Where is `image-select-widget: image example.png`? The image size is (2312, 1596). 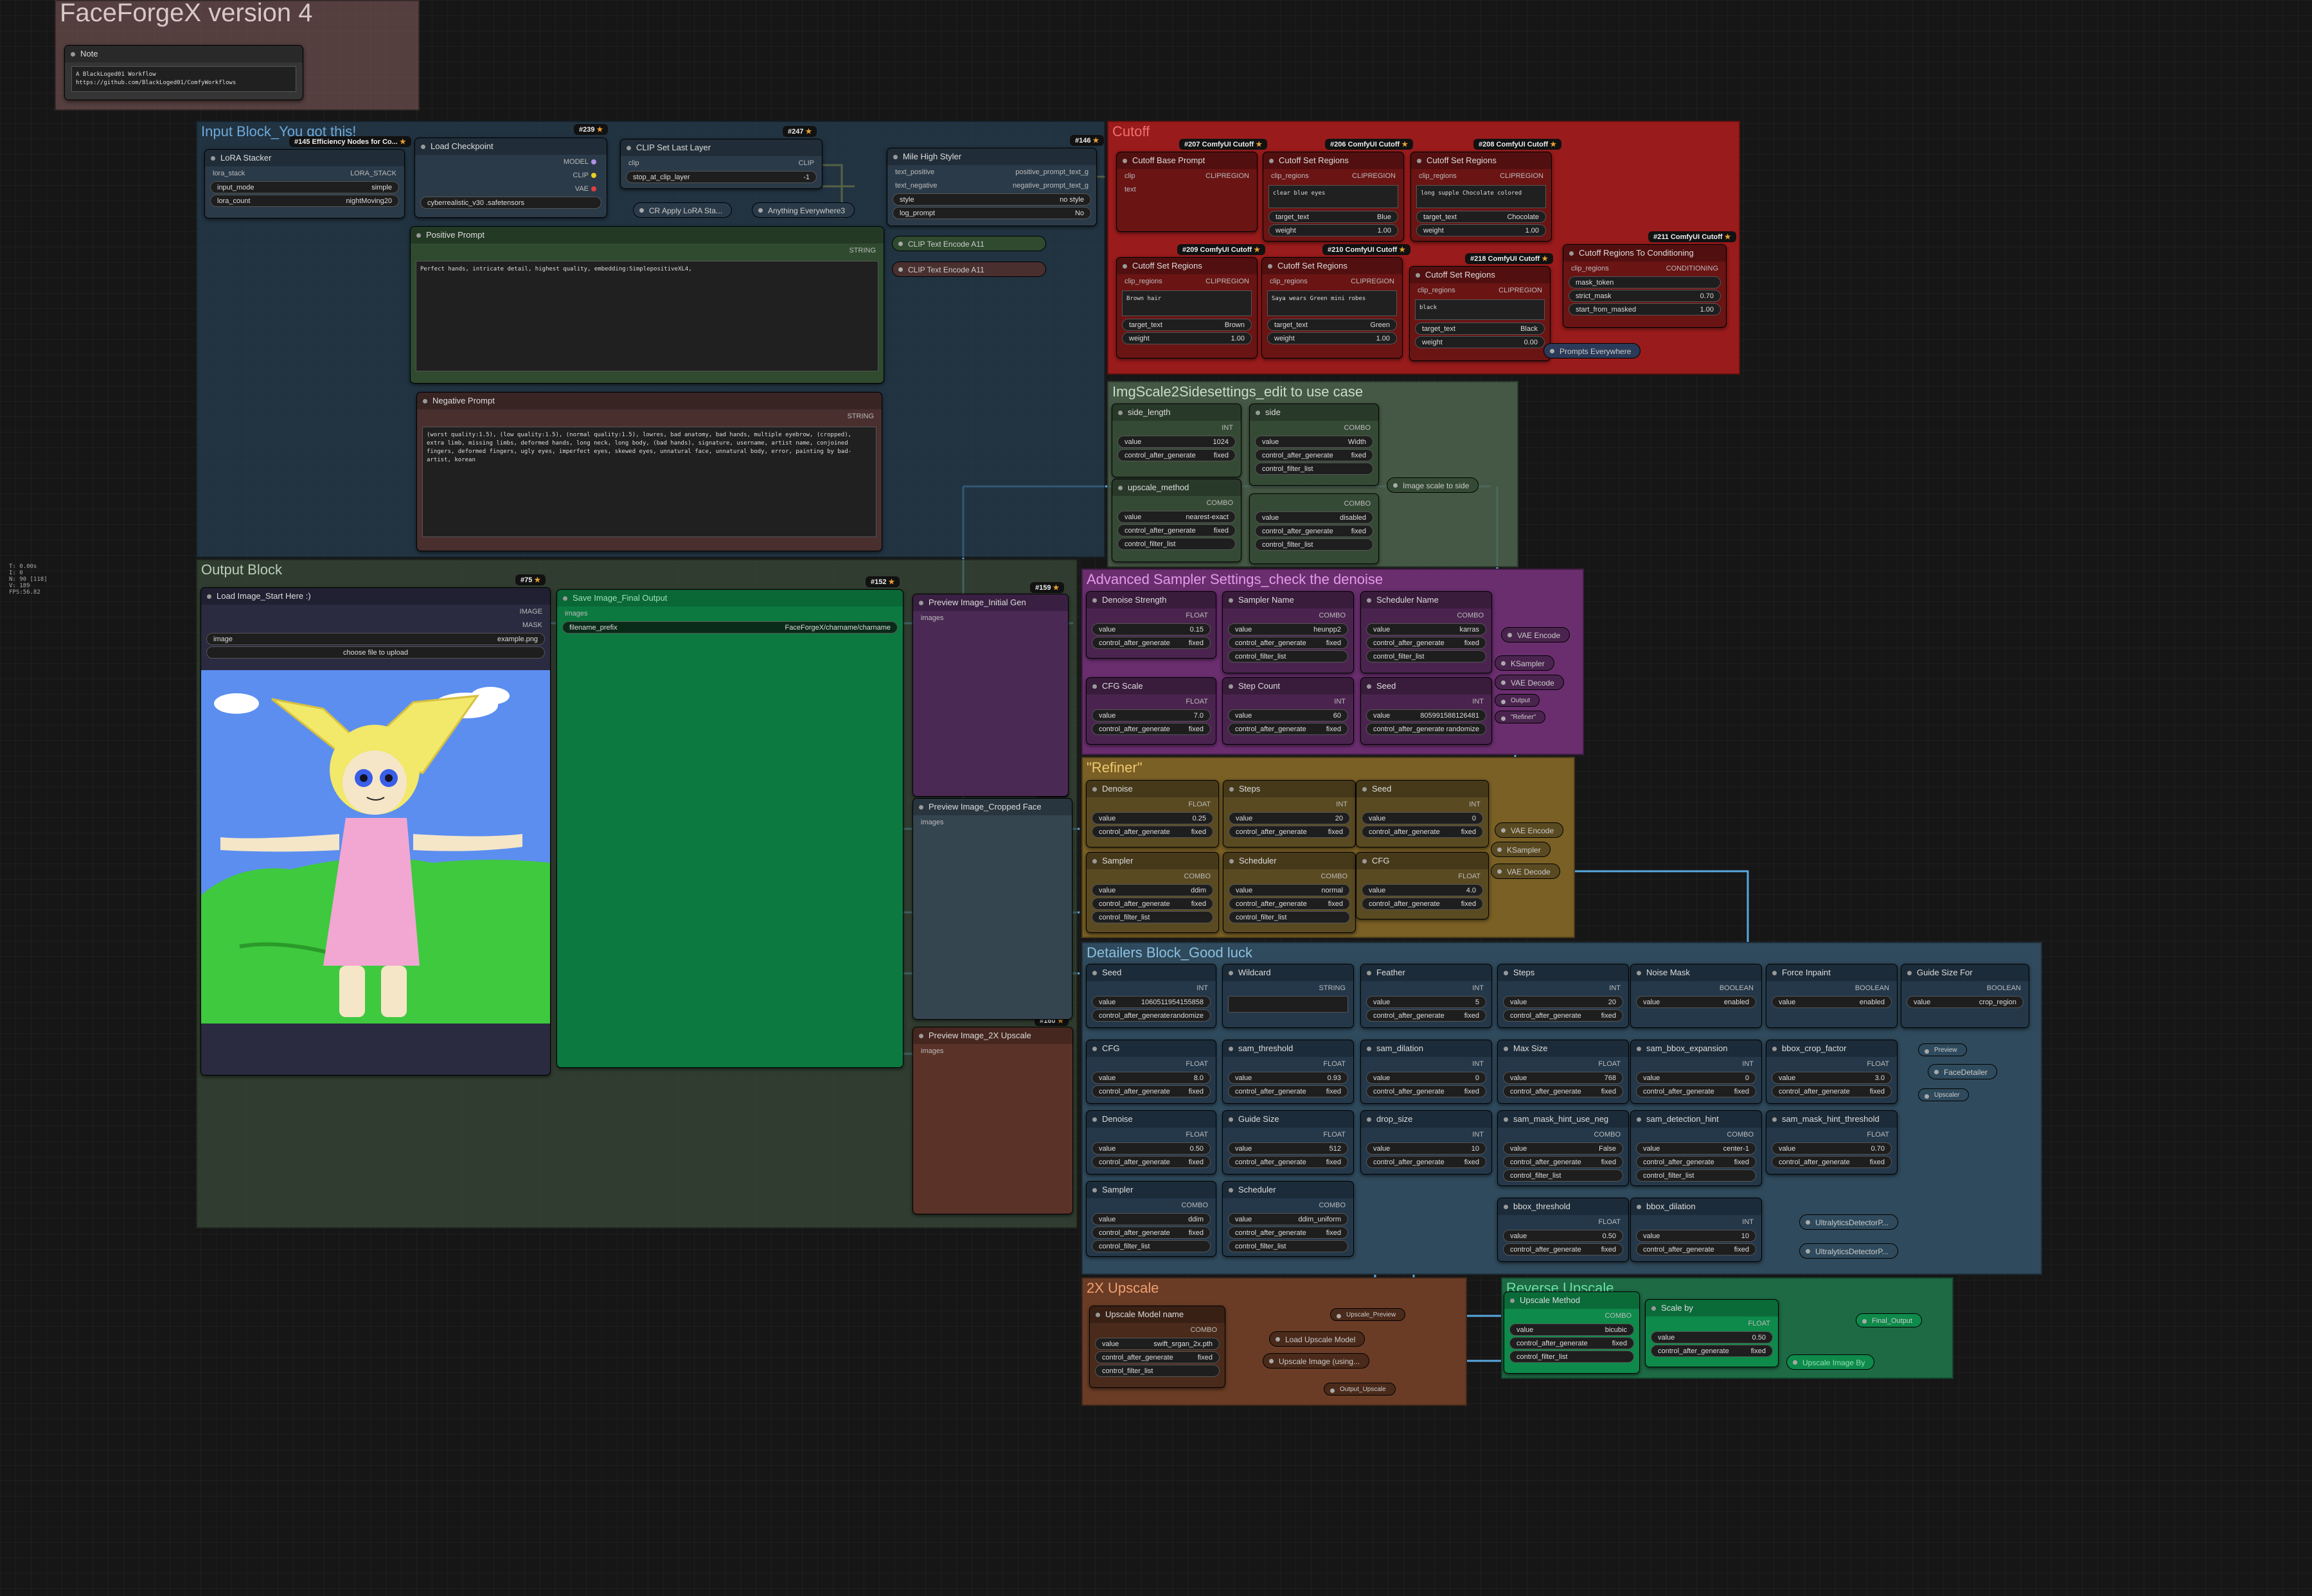 image-select-widget: image example.png is located at coordinates (375, 639).